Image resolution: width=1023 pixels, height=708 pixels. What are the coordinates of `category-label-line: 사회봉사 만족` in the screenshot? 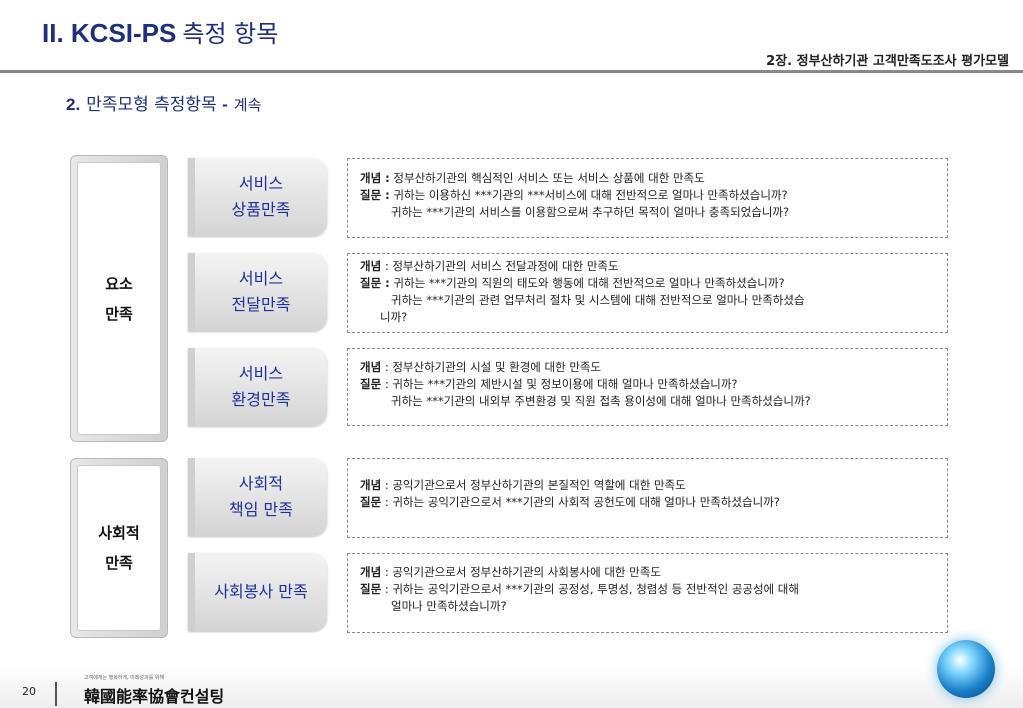 It's located at (261, 591).